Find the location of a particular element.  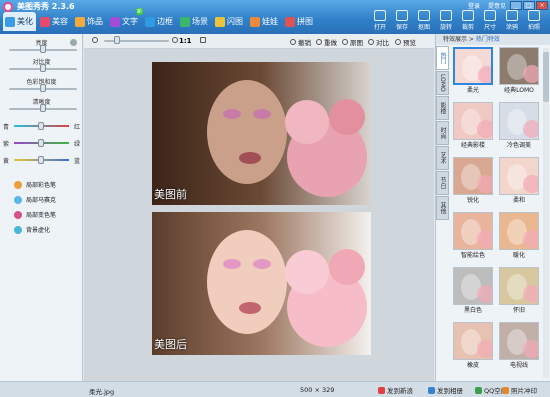

share-link-0: 发到新浪 is located at coordinates (395, 390).